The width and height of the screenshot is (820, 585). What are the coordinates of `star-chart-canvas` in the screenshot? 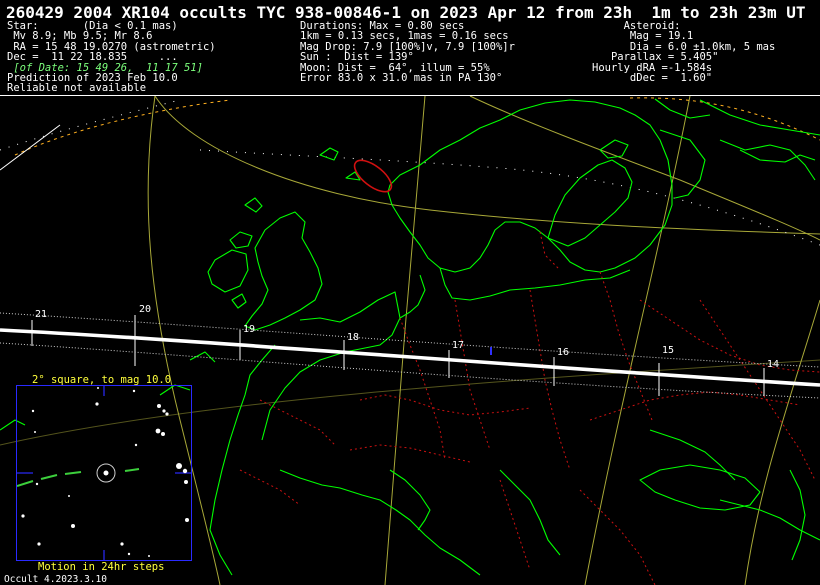 It's located at (103, 473).